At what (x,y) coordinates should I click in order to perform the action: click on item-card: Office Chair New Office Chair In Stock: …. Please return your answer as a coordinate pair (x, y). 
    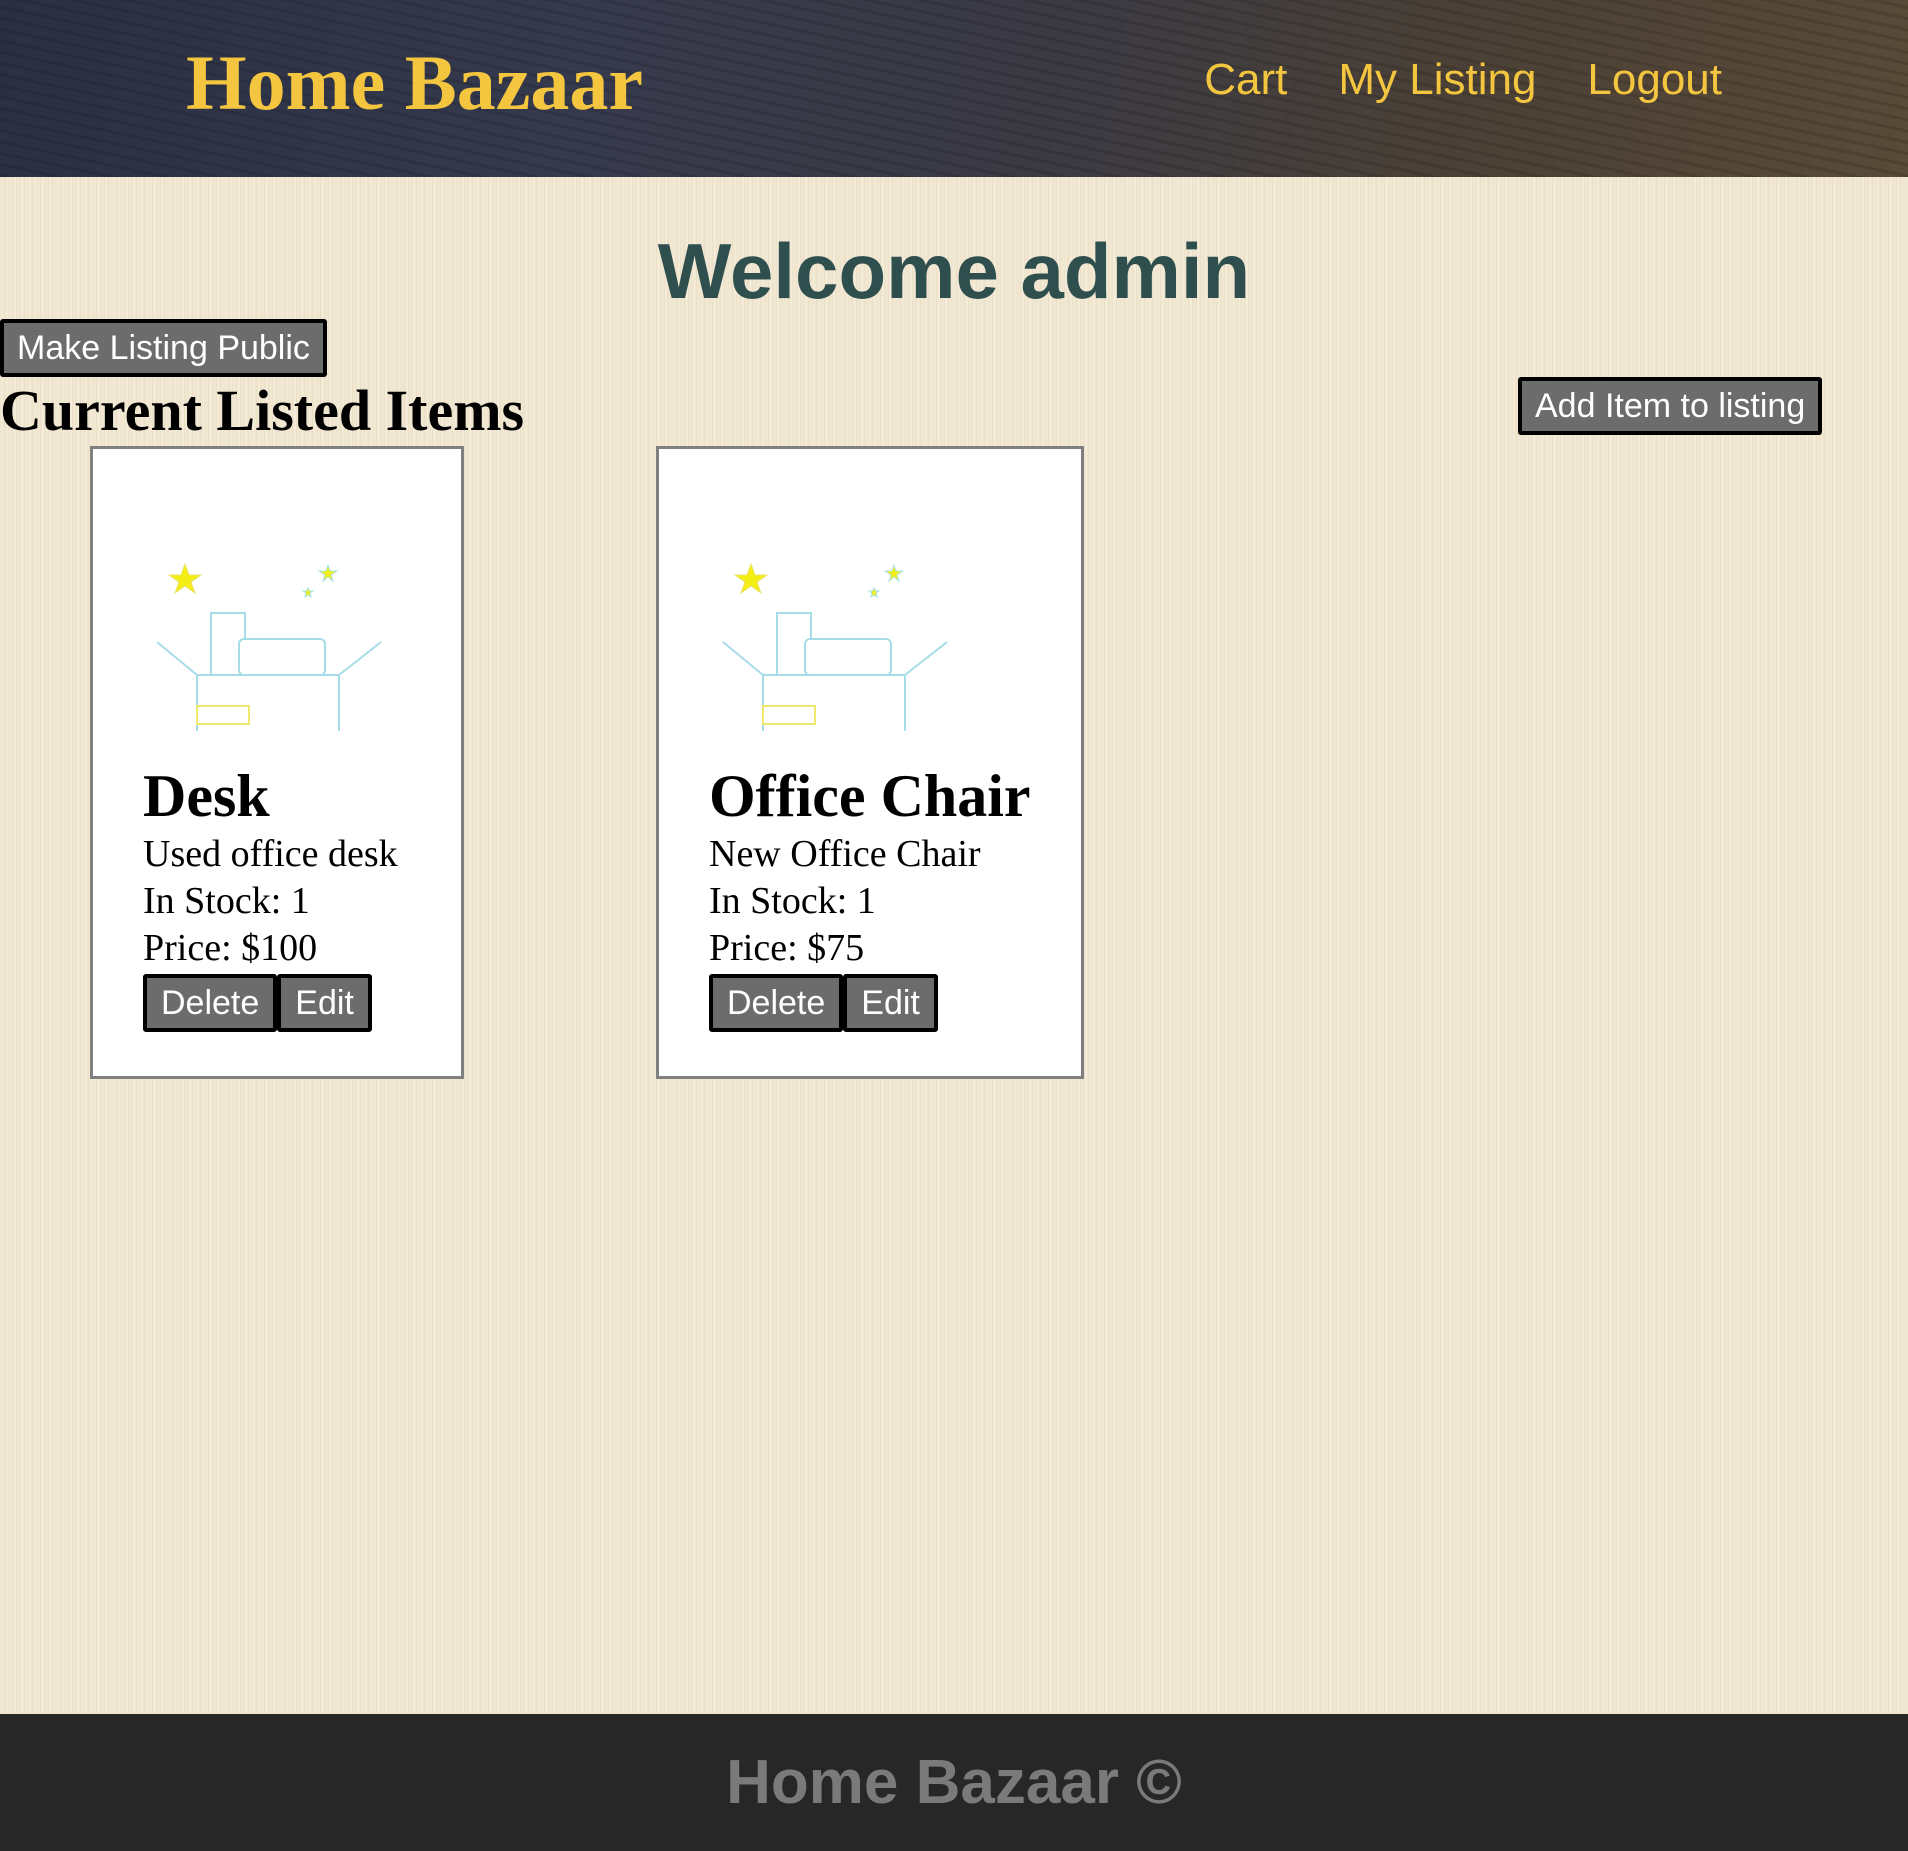
    Looking at the image, I should click on (870, 762).